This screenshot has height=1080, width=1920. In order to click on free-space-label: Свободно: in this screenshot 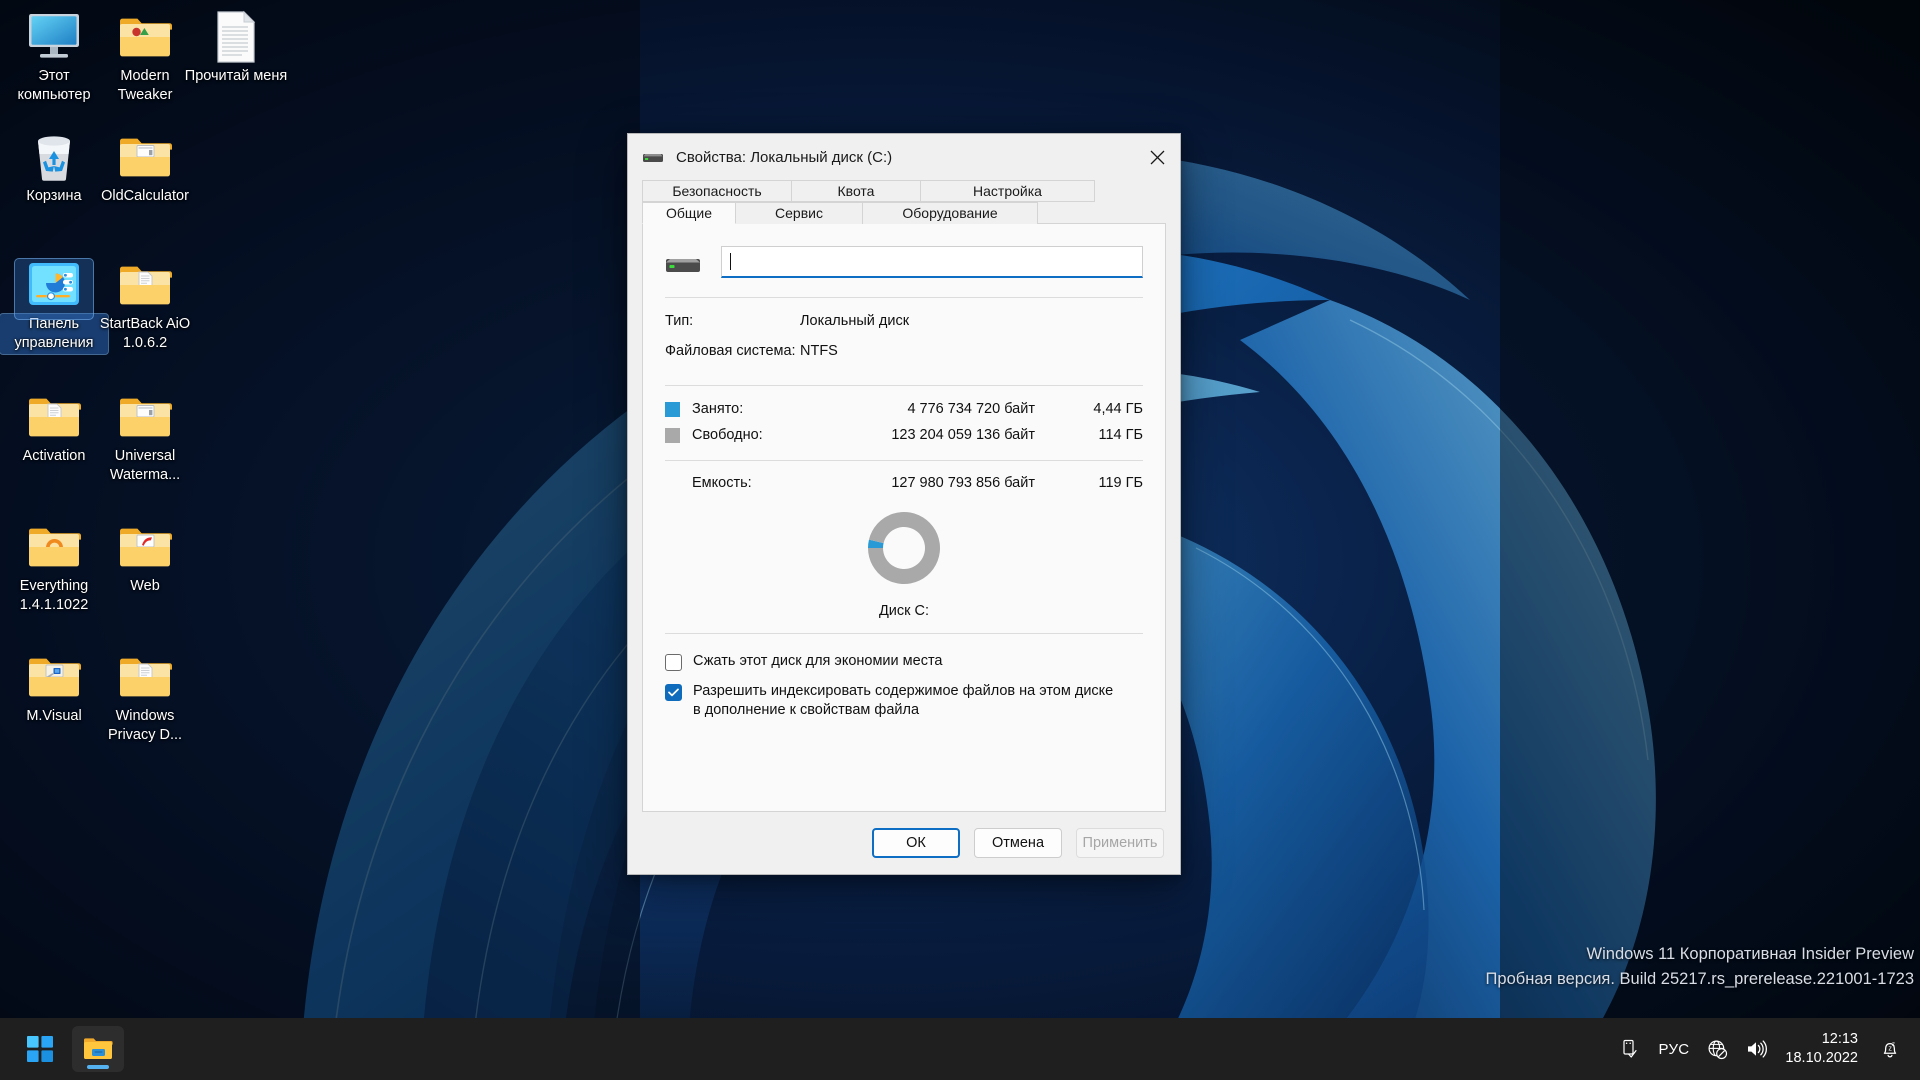, I will do `click(727, 435)`.